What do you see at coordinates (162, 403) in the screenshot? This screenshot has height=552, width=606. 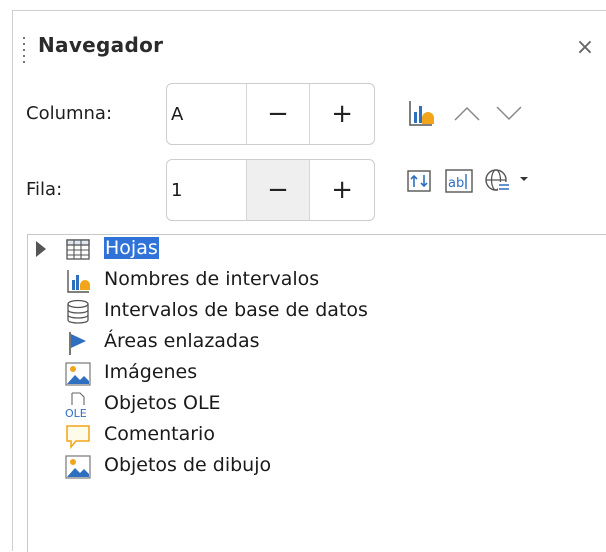 I see `tree-item-label: Objetos OLE` at bounding box center [162, 403].